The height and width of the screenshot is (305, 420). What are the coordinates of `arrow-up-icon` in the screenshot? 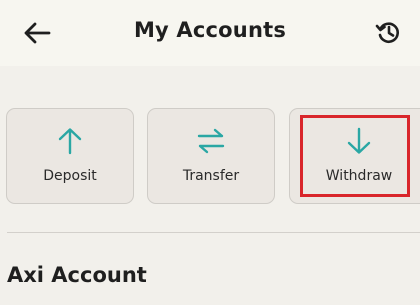 It's located at (70, 141).